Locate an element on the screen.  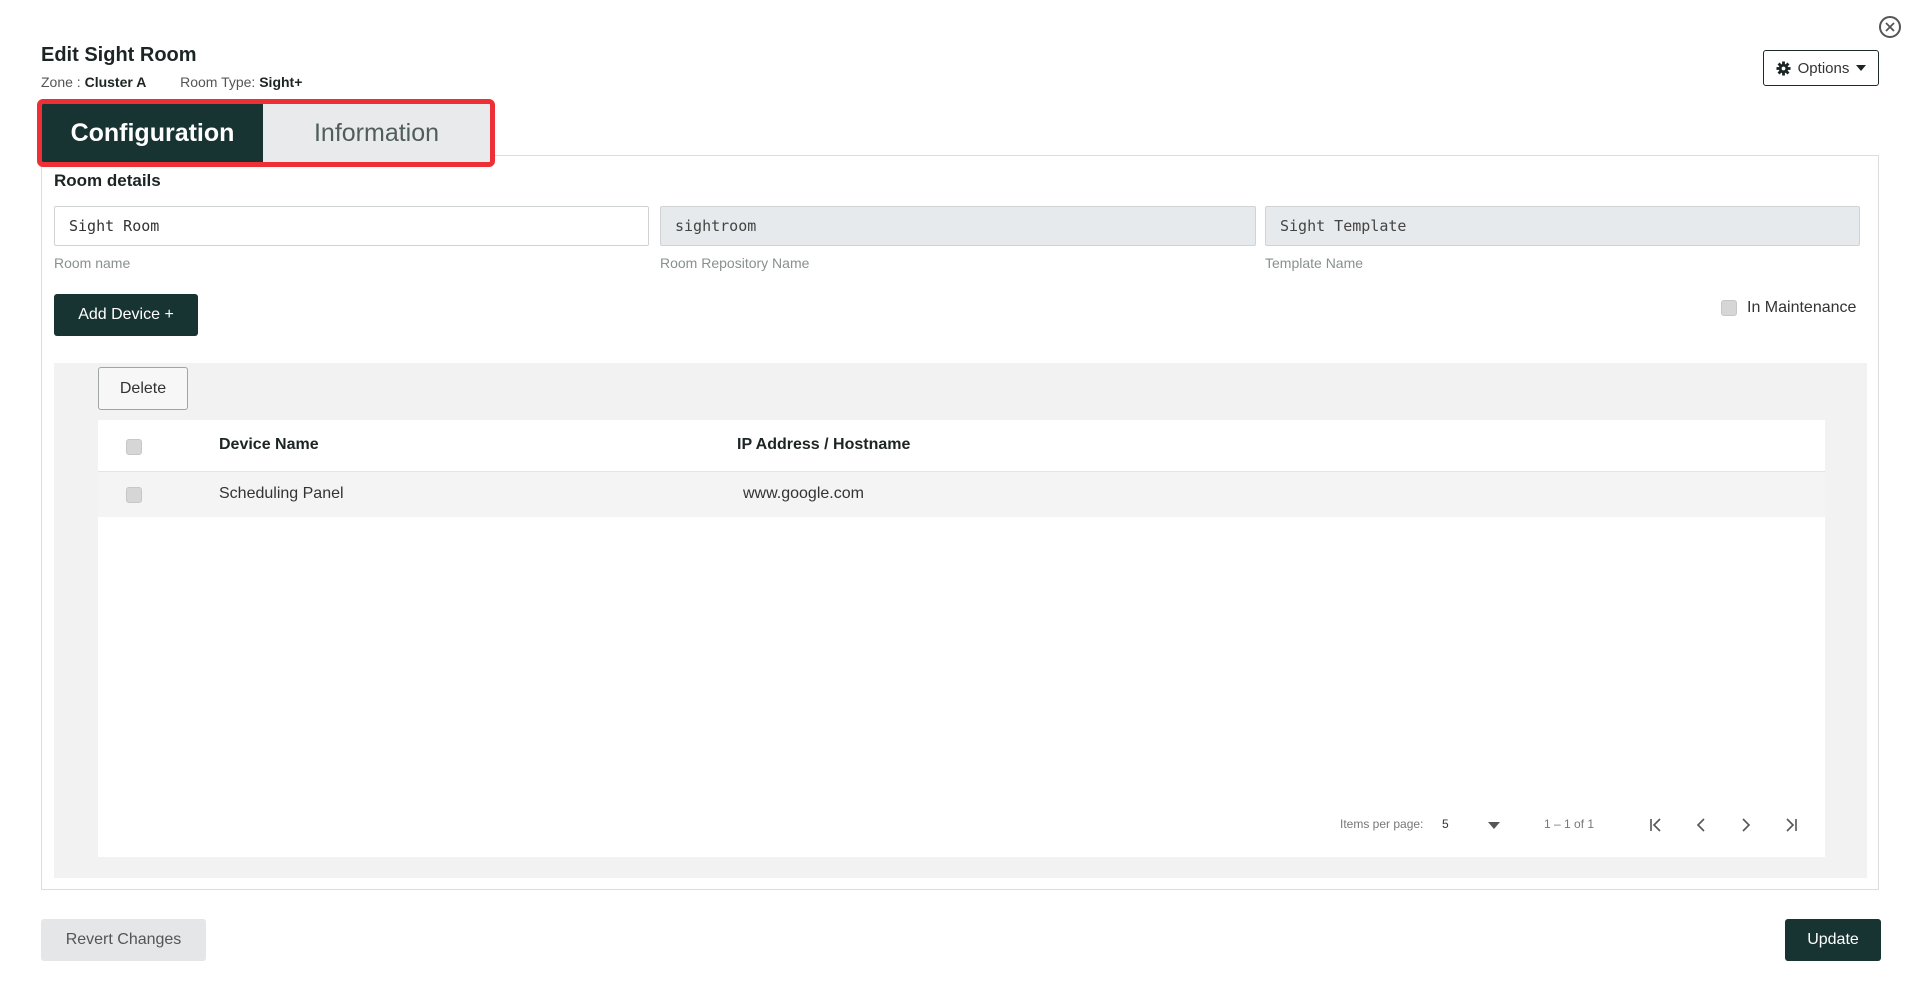
add-device-button: Add Device + is located at coordinates (126, 315).